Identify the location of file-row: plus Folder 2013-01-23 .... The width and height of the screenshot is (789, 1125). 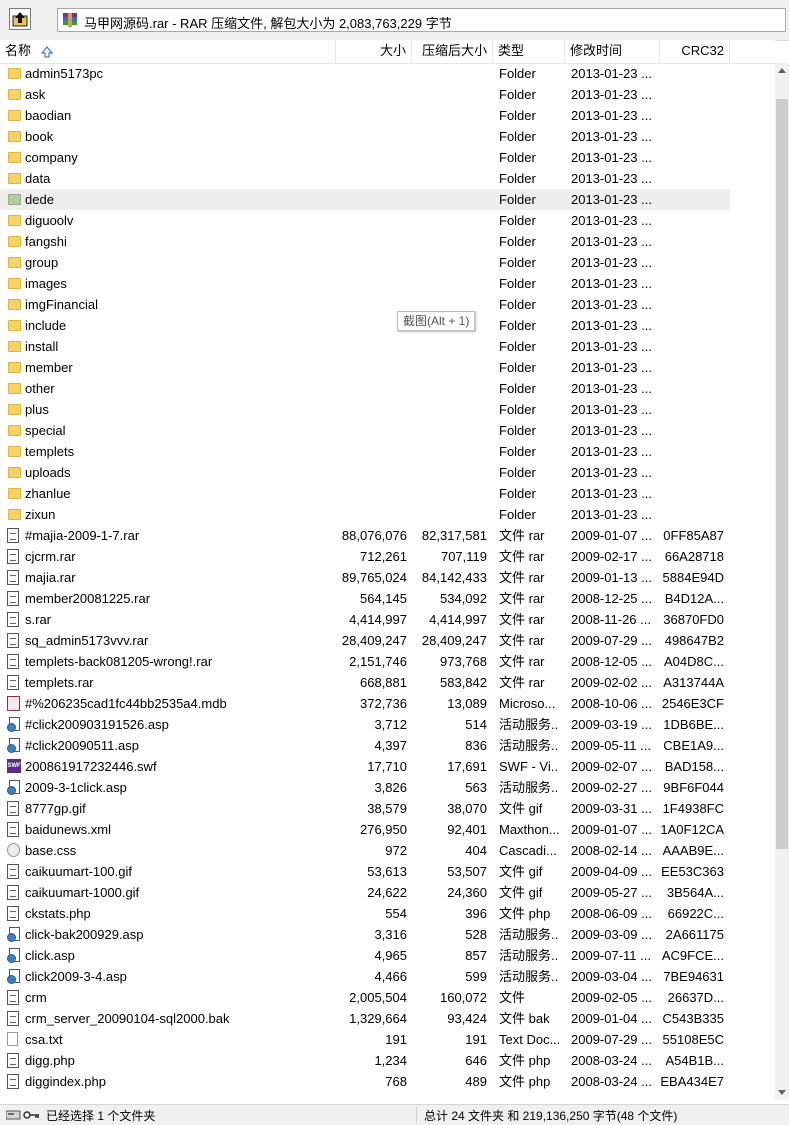
(365, 409).